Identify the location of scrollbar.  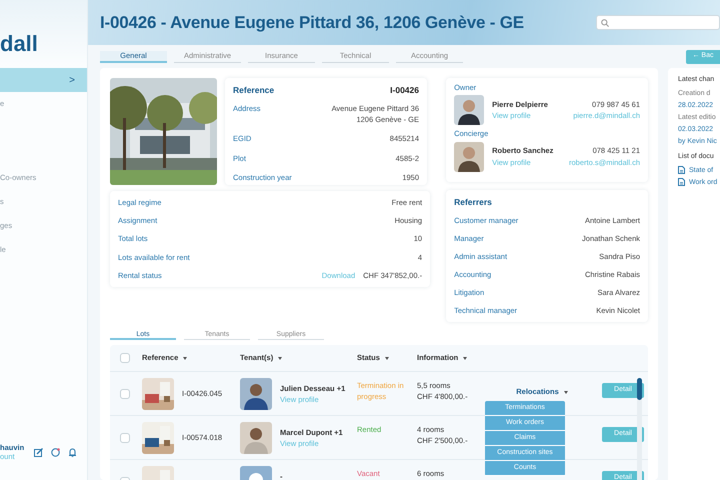
(639, 429).